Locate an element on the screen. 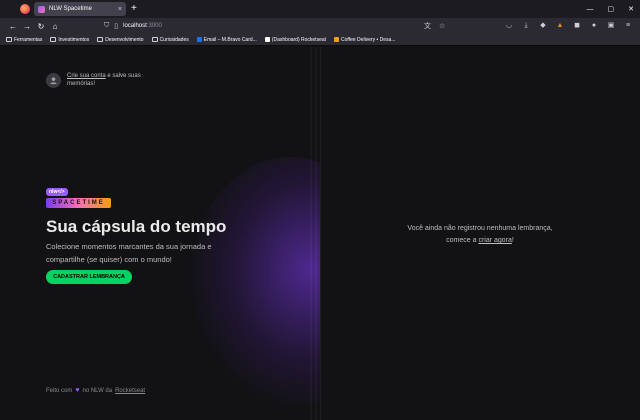 This screenshot has width=640, height=420. downloads-icon: ⤓ is located at coordinates (526, 26).